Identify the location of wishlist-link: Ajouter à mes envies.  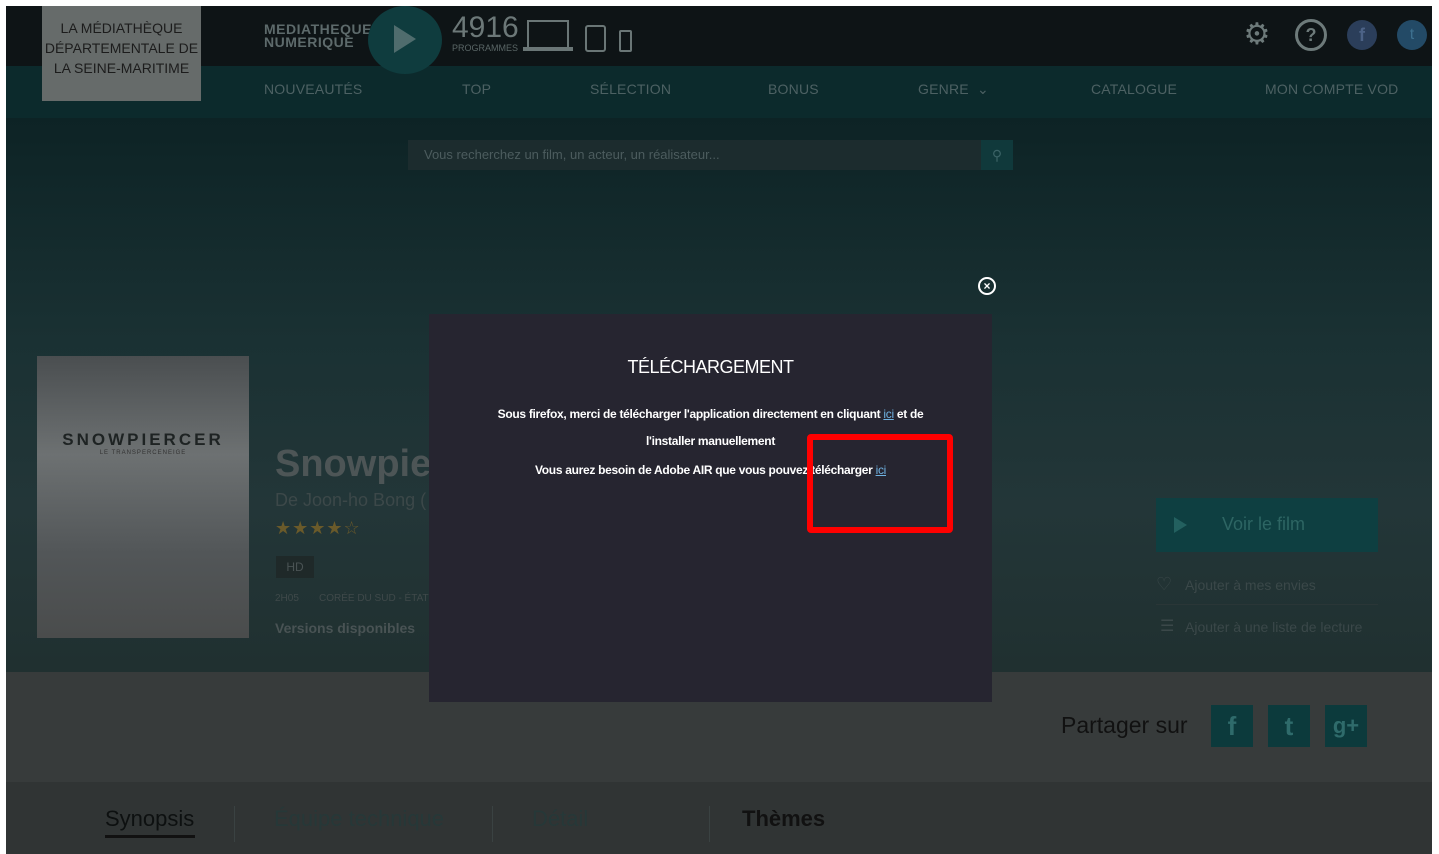
(1250, 585).